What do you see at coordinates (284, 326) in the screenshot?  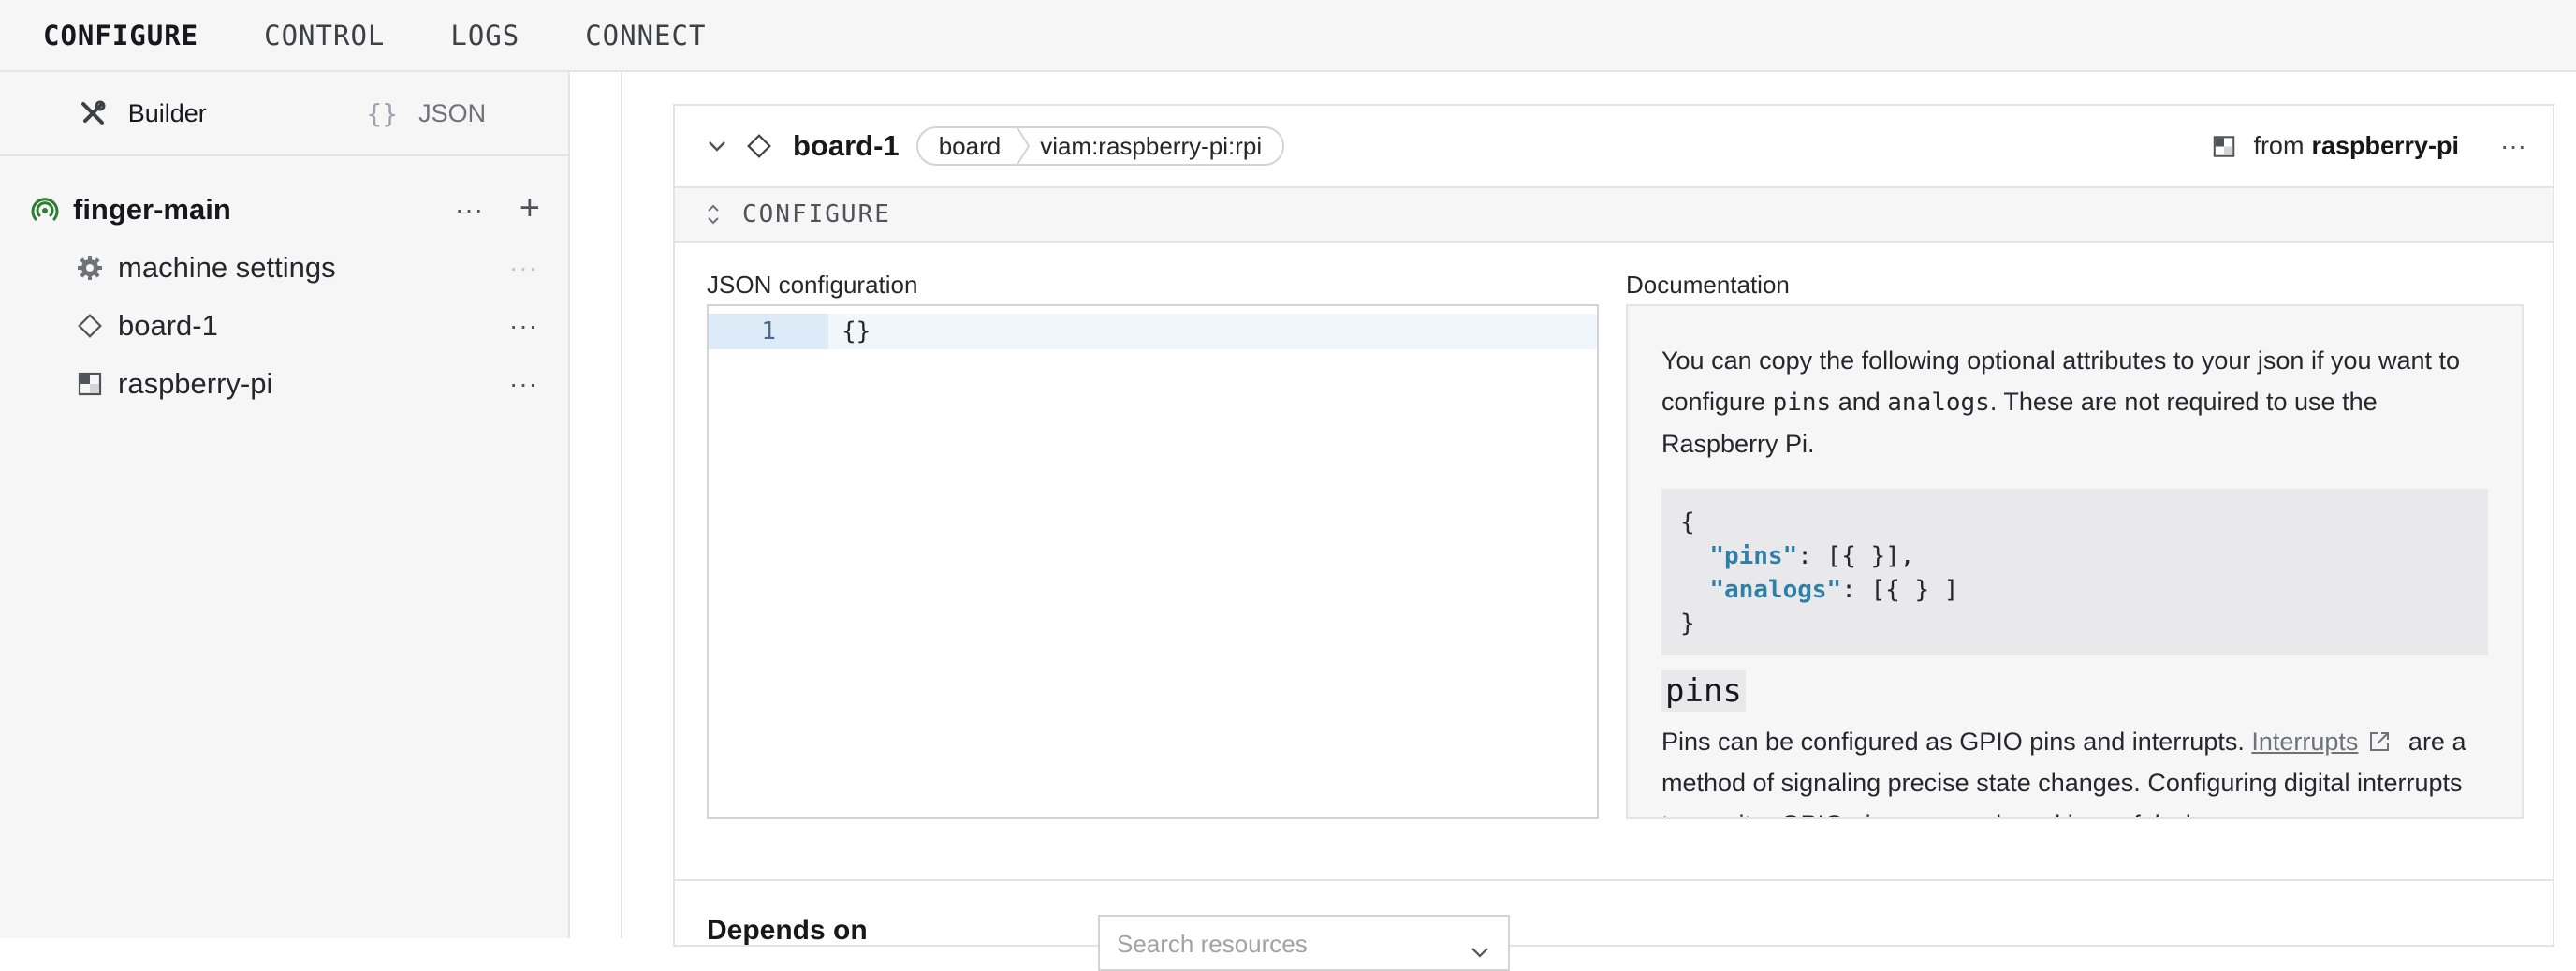 I see `tree-item-board-1: board-1 ···` at bounding box center [284, 326].